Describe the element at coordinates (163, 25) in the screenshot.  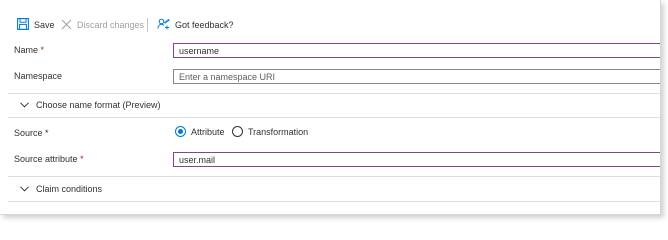
I see `feedback-icon` at that location.